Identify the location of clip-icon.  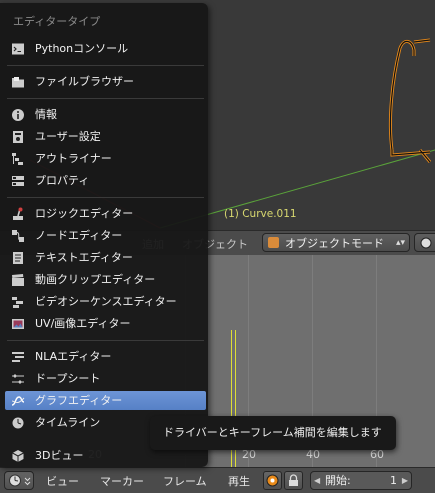
(18, 280).